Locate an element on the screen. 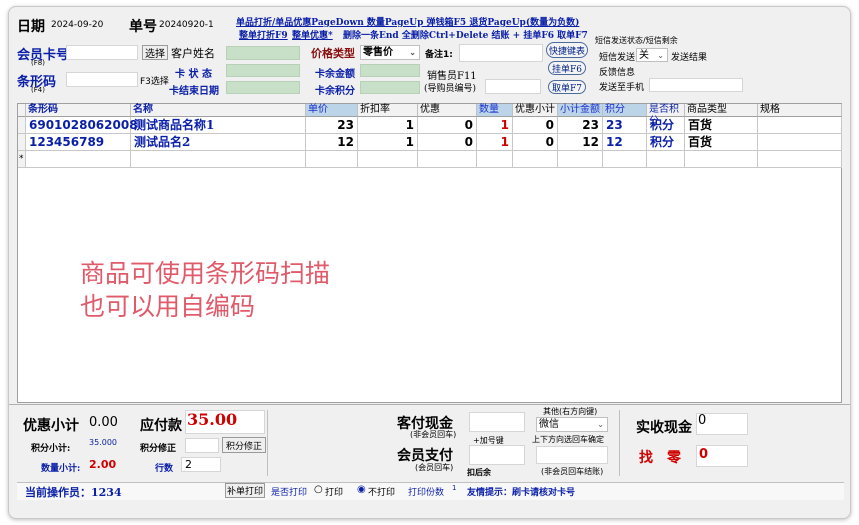 This screenshot has width=859, height=525. col-header-promo-subtotal: 优惠小计 is located at coordinates (535, 110).